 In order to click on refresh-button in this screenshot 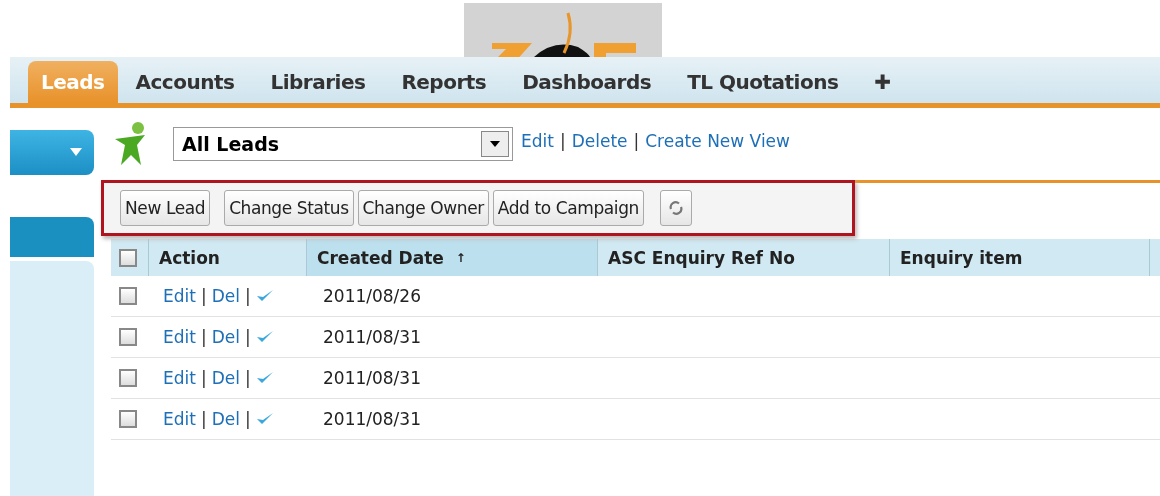, I will do `click(675, 208)`.